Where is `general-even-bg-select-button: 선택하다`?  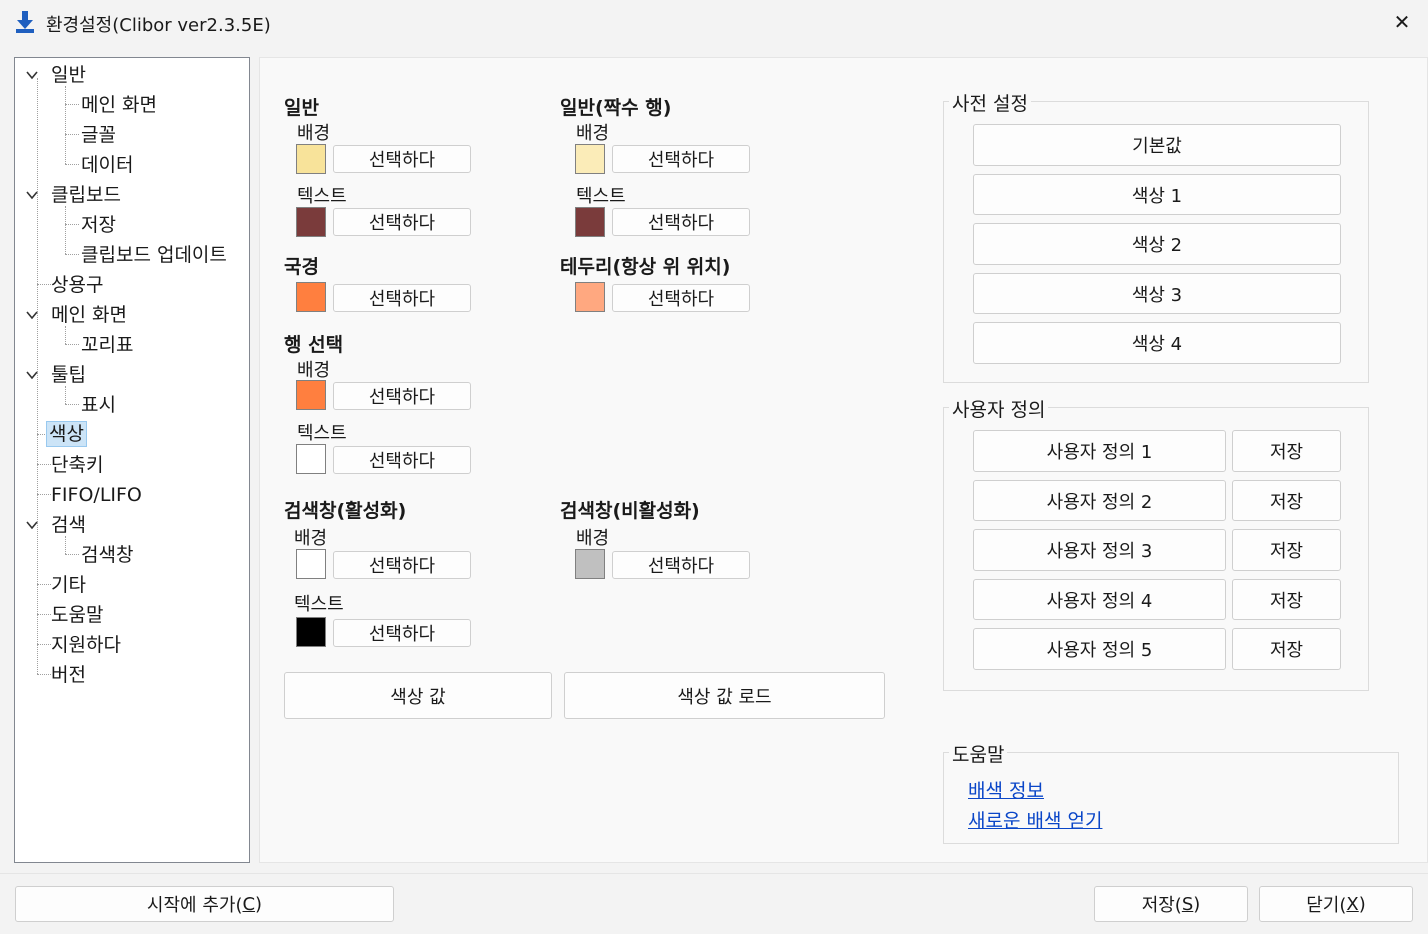
general-even-bg-select-button: 선택하다 is located at coordinates (681, 159).